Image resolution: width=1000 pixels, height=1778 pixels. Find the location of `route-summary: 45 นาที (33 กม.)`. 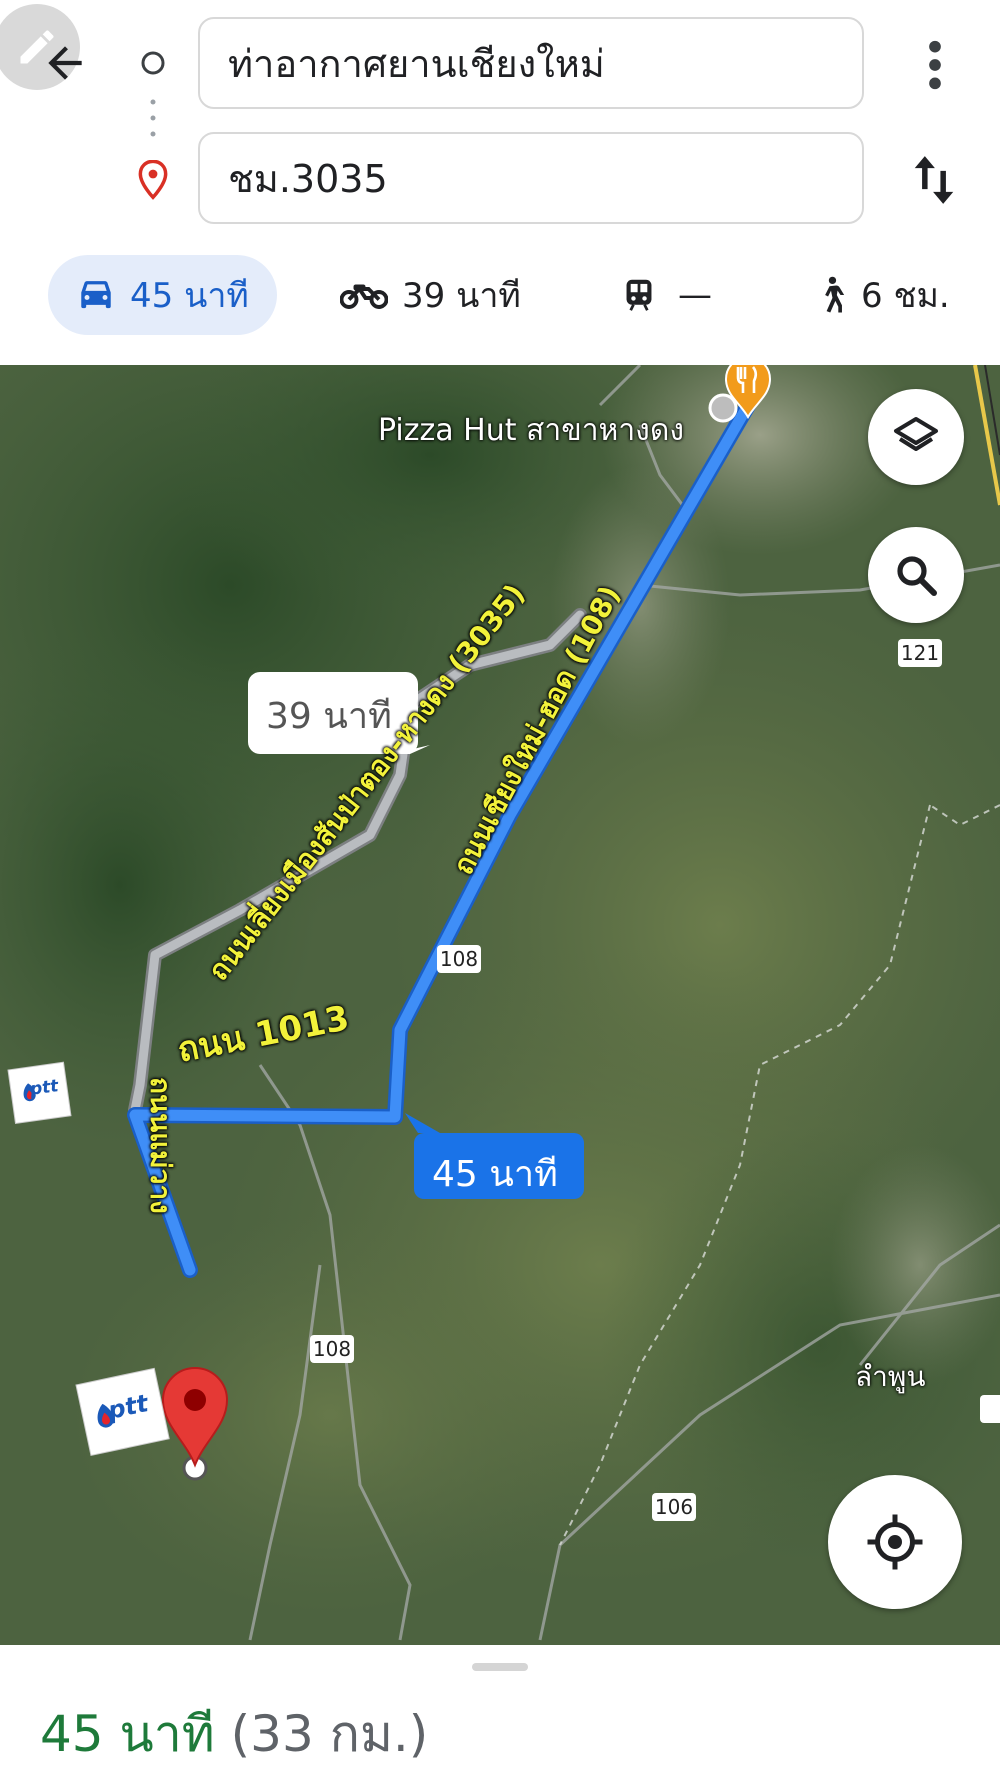

route-summary: 45 นาที (33 กม.) is located at coordinates (234, 1734).